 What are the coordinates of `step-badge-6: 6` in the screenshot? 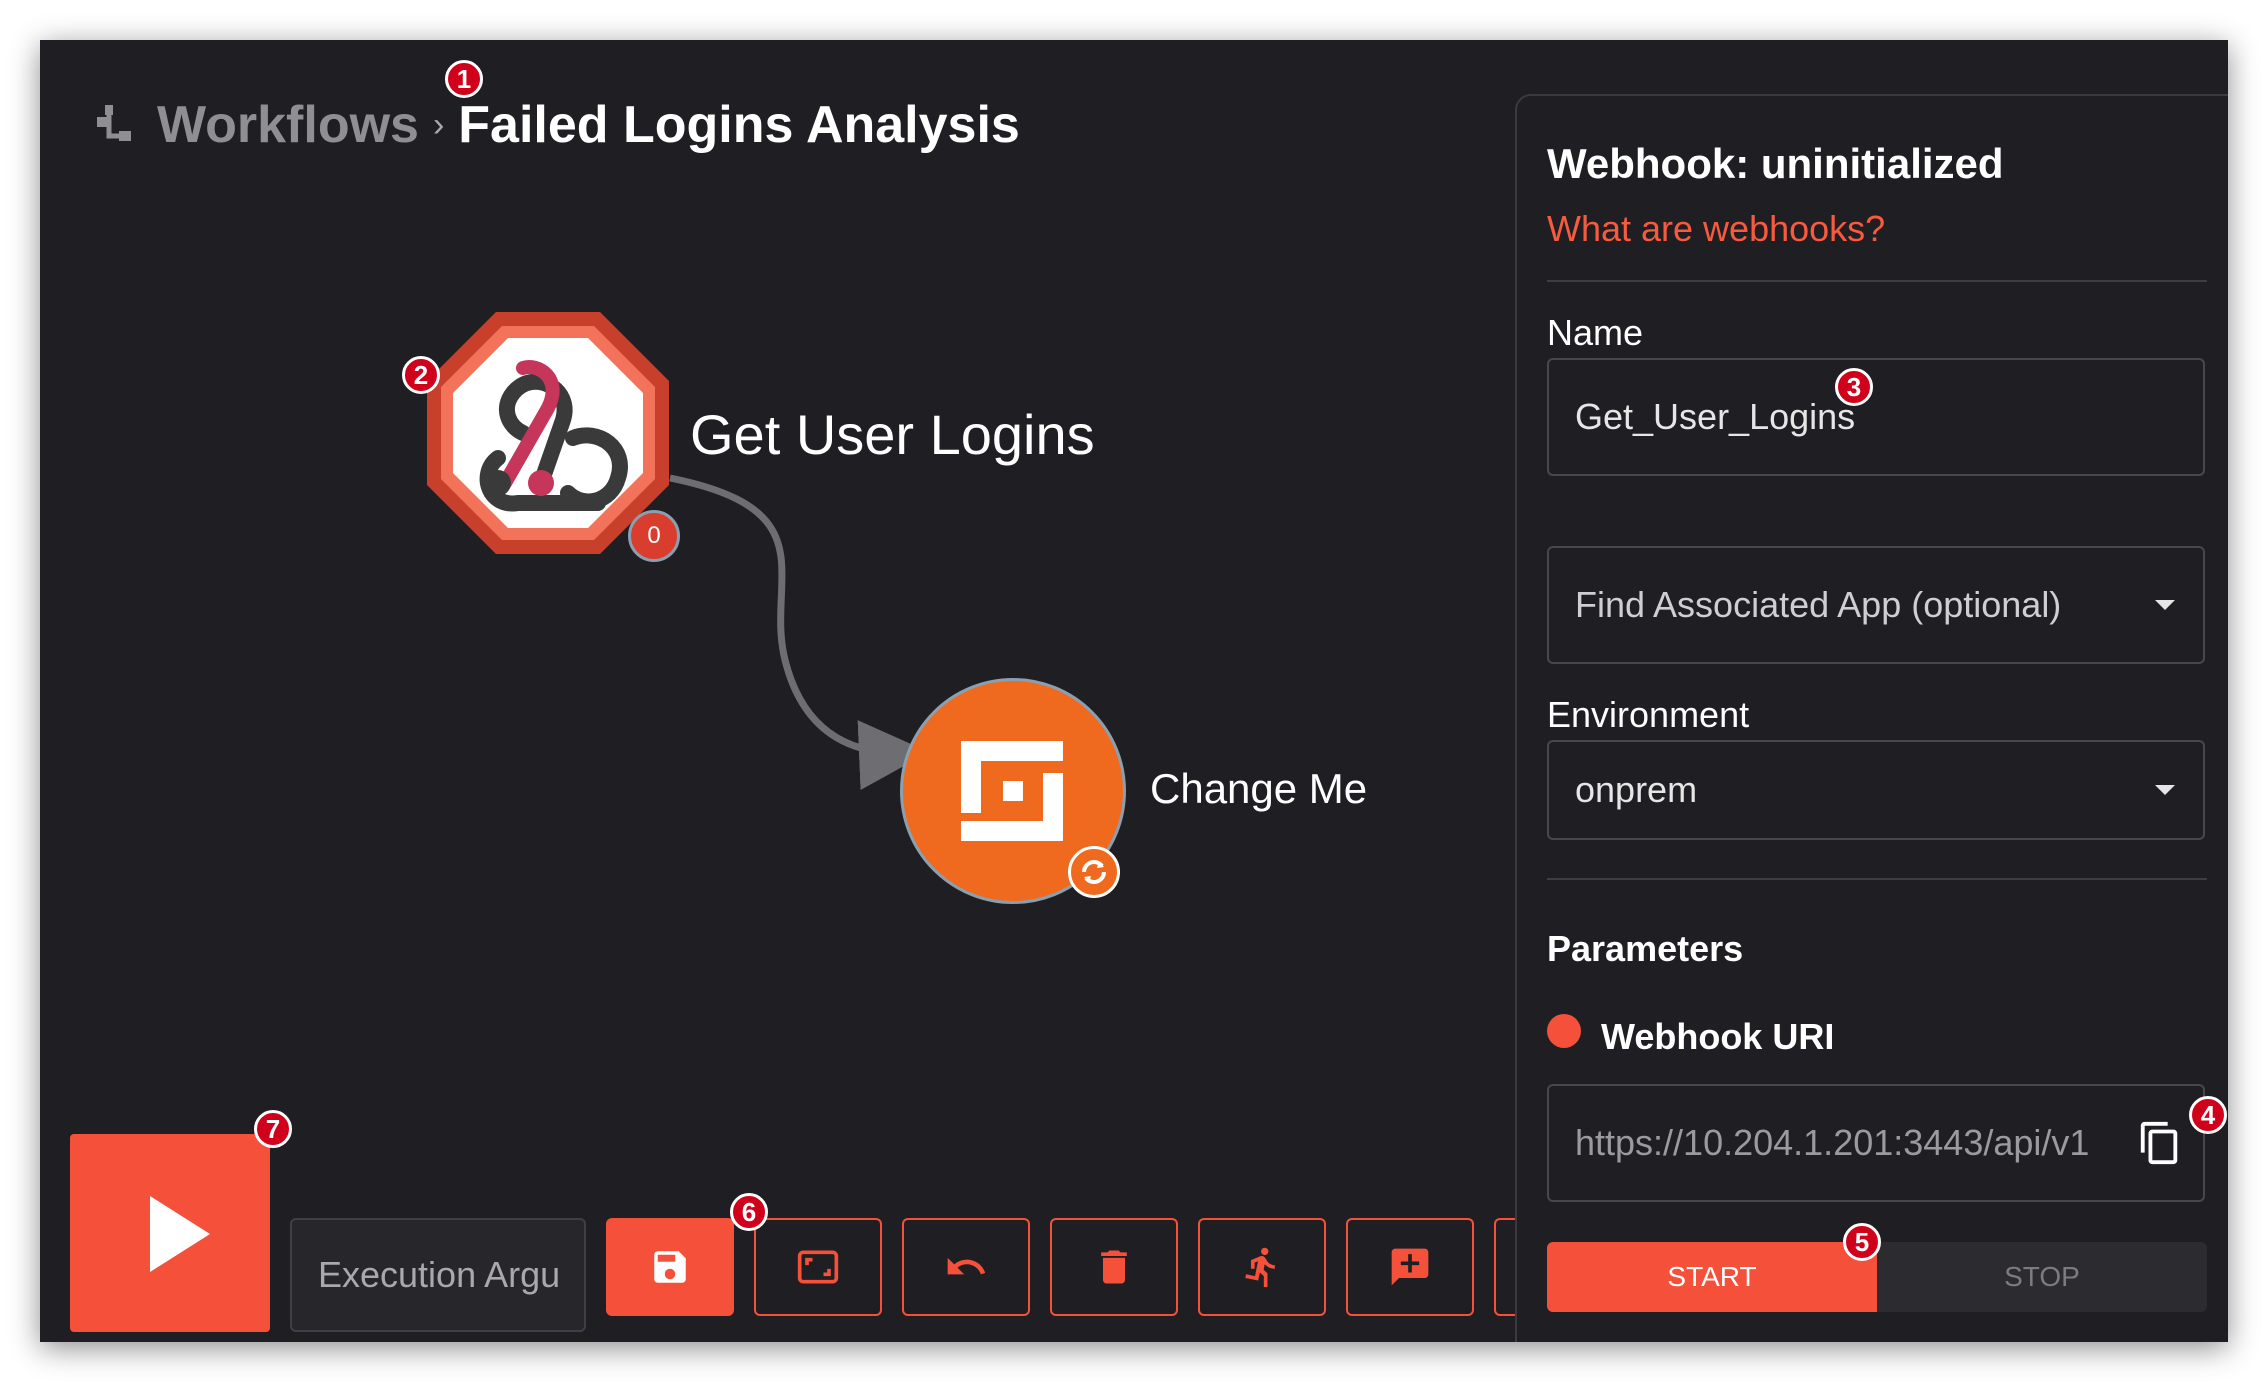 It's located at (749, 1212).